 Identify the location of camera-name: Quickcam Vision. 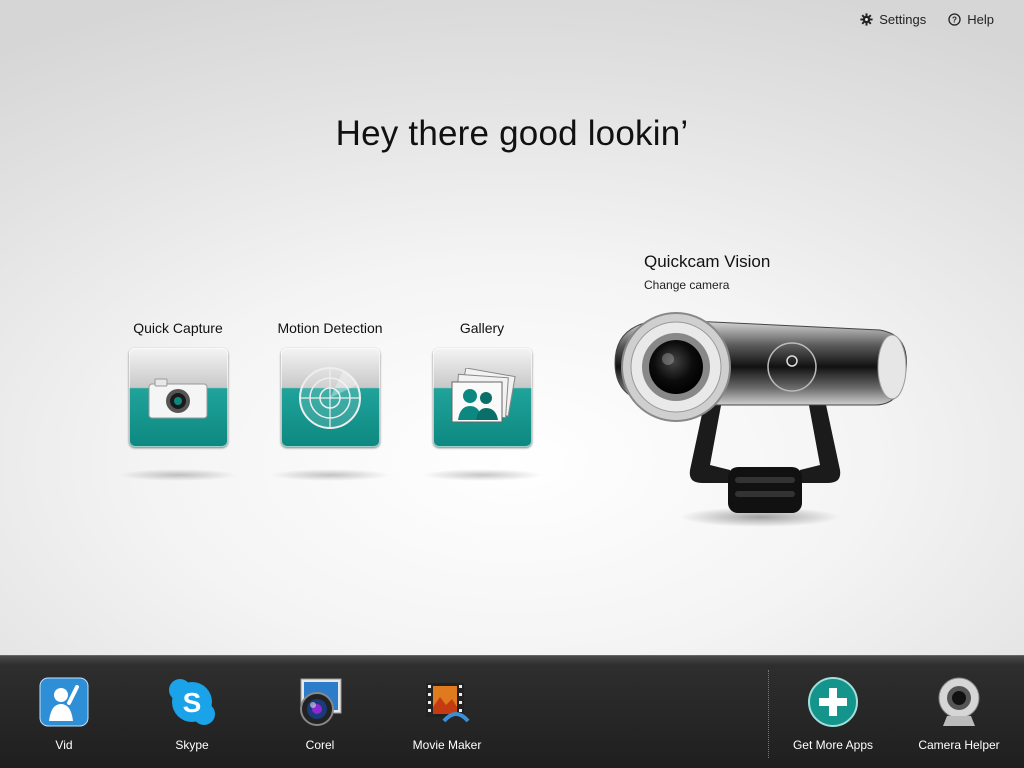
(707, 261).